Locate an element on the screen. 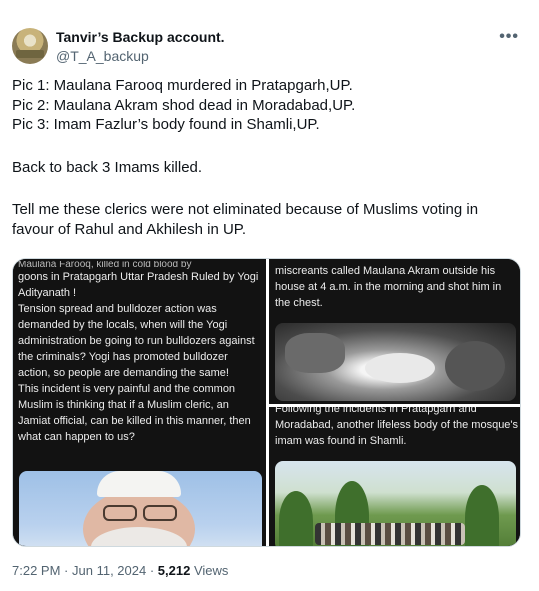 Image resolution: width=539 pixels, height=591 pixels. cap-shape is located at coordinates (139, 484).